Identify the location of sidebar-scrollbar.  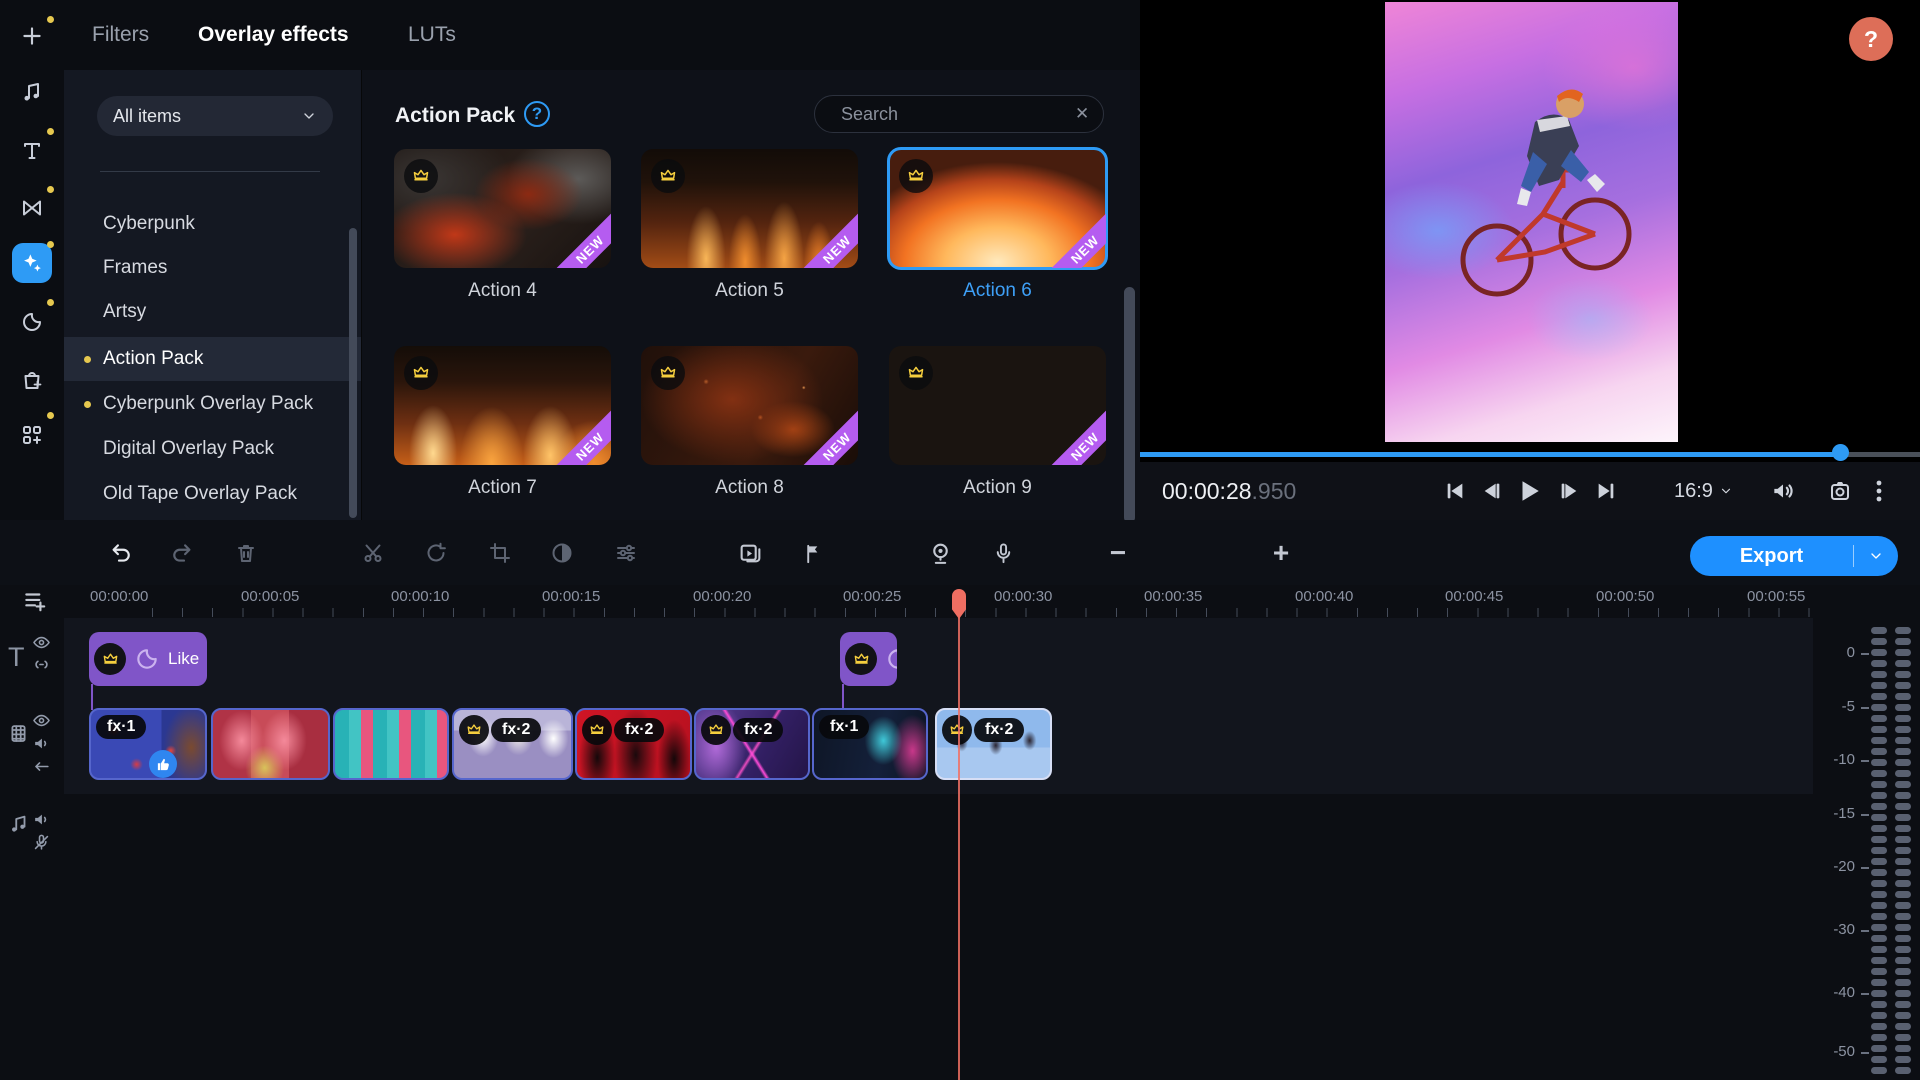
(353, 373).